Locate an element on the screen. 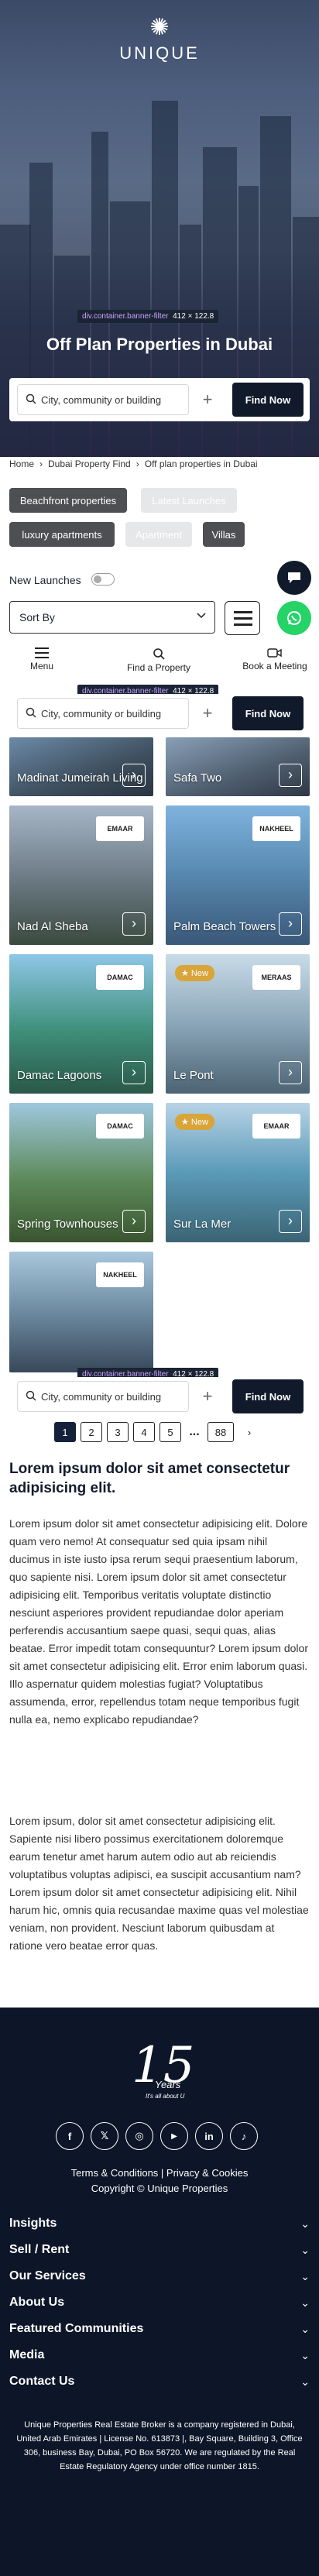  sticky-search-bar: City, community or building + Find Now is located at coordinates (159, 713).